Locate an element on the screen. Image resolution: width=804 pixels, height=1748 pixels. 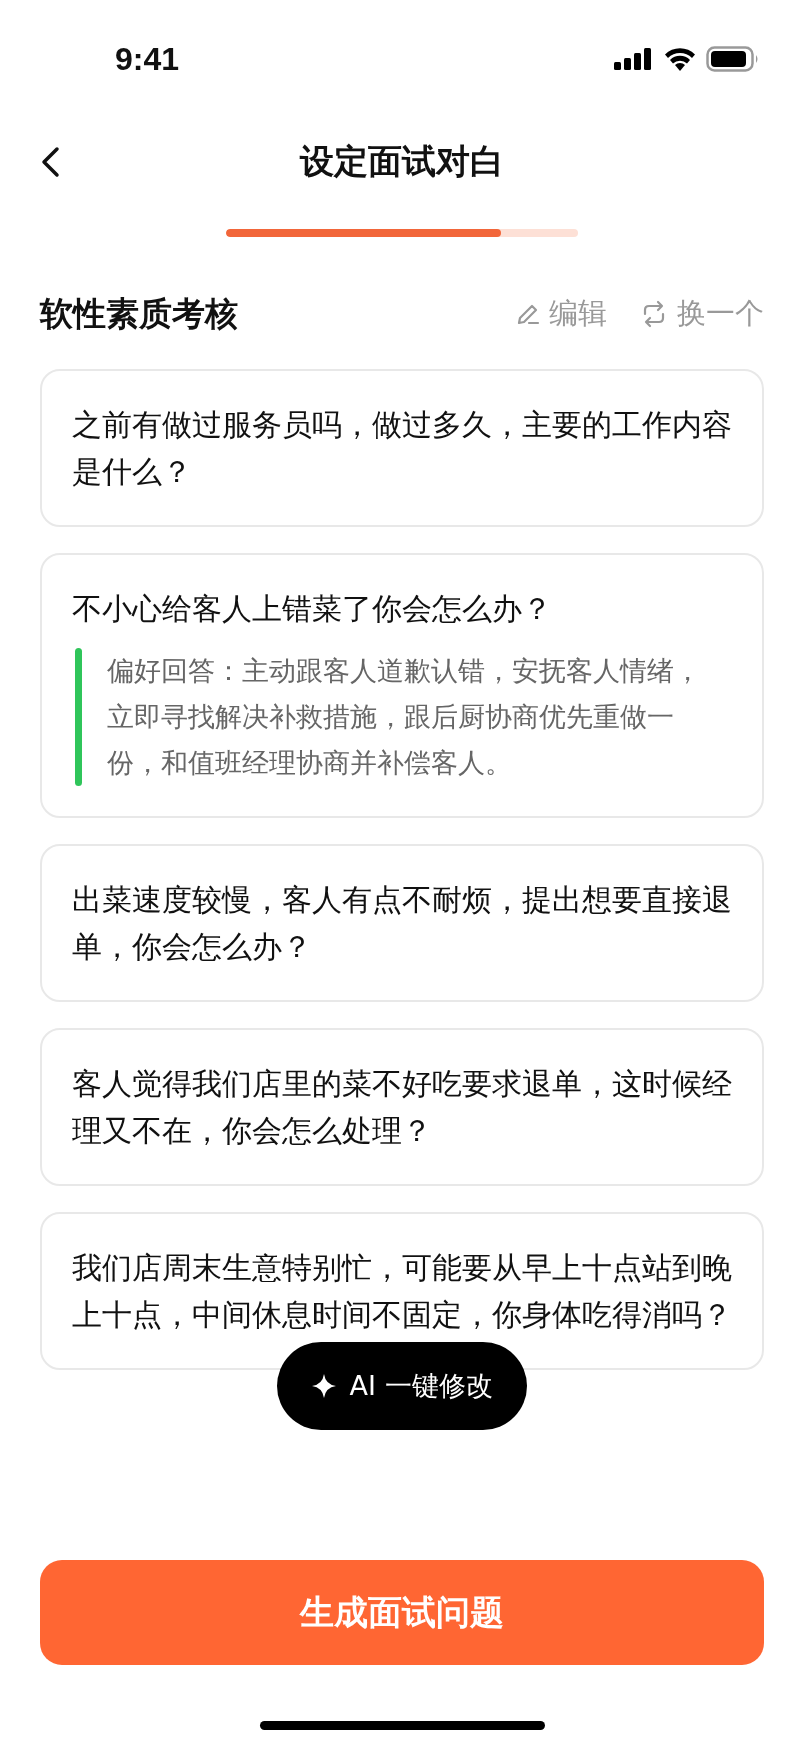
question-text: 出菜速度较慢，客人有点不耐烦，提出想要直接退单，你会怎么办？ is located at coordinates (402, 923).